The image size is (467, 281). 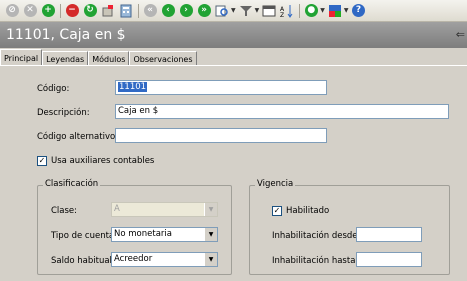 What do you see at coordinates (359, 11) in the screenshot?
I see `help-icon: ?` at bounding box center [359, 11].